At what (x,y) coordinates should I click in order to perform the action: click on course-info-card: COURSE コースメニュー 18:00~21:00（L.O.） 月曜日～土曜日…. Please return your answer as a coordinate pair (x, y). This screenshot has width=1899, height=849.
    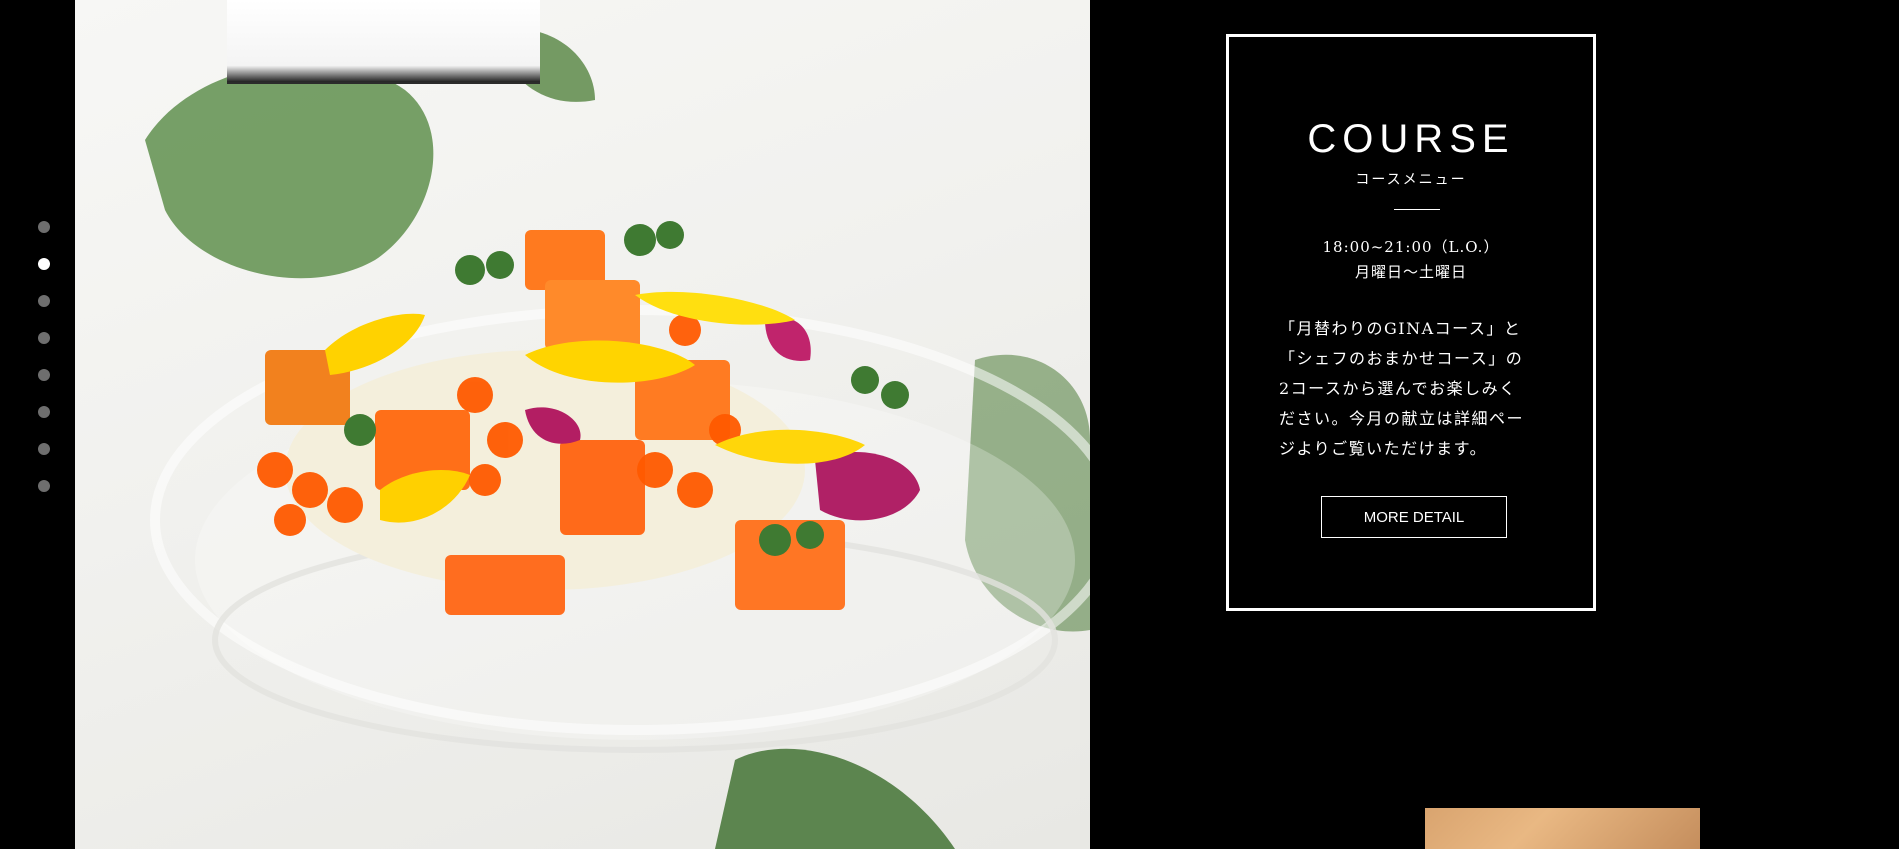
    Looking at the image, I should click on (1411, 322).